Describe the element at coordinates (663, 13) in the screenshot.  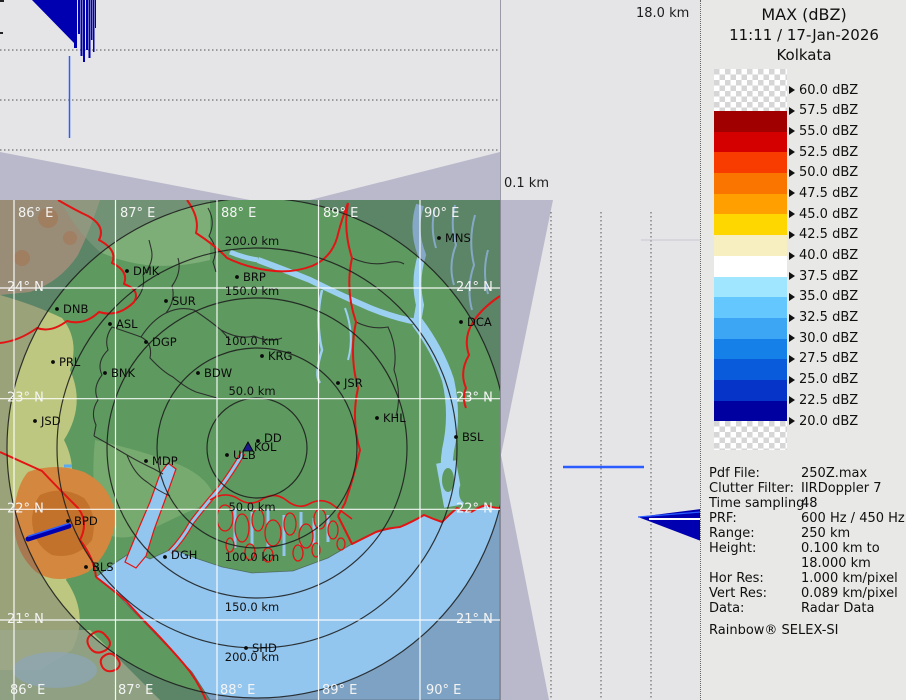
I see `height-axis-max-label: 18.0 km` at that location.